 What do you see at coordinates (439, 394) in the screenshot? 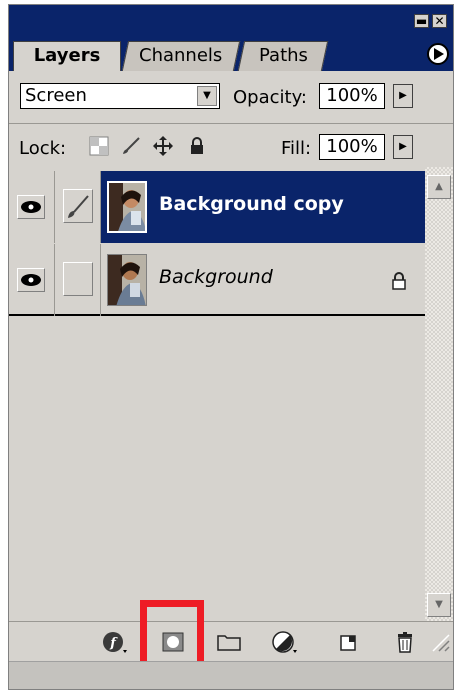
I see `layers-scrollbar: ▲ ▼` at bounding box center [439, 394].